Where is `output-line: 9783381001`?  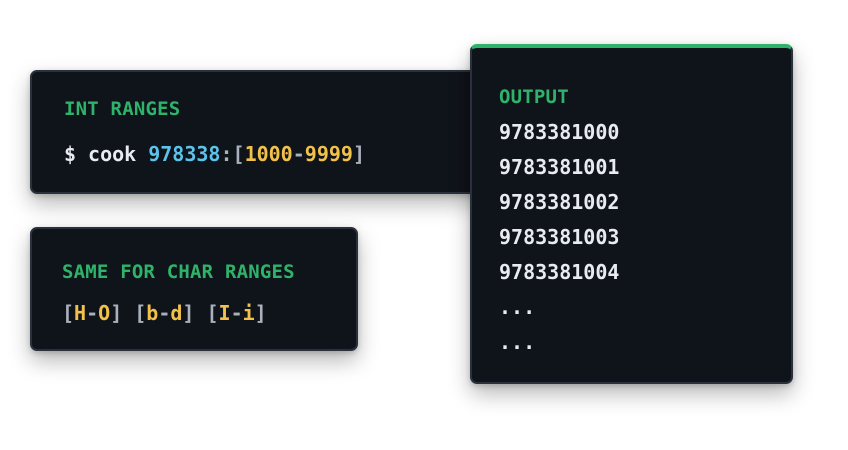
output-line: 9783381001 is located at coordinates (559, 167).